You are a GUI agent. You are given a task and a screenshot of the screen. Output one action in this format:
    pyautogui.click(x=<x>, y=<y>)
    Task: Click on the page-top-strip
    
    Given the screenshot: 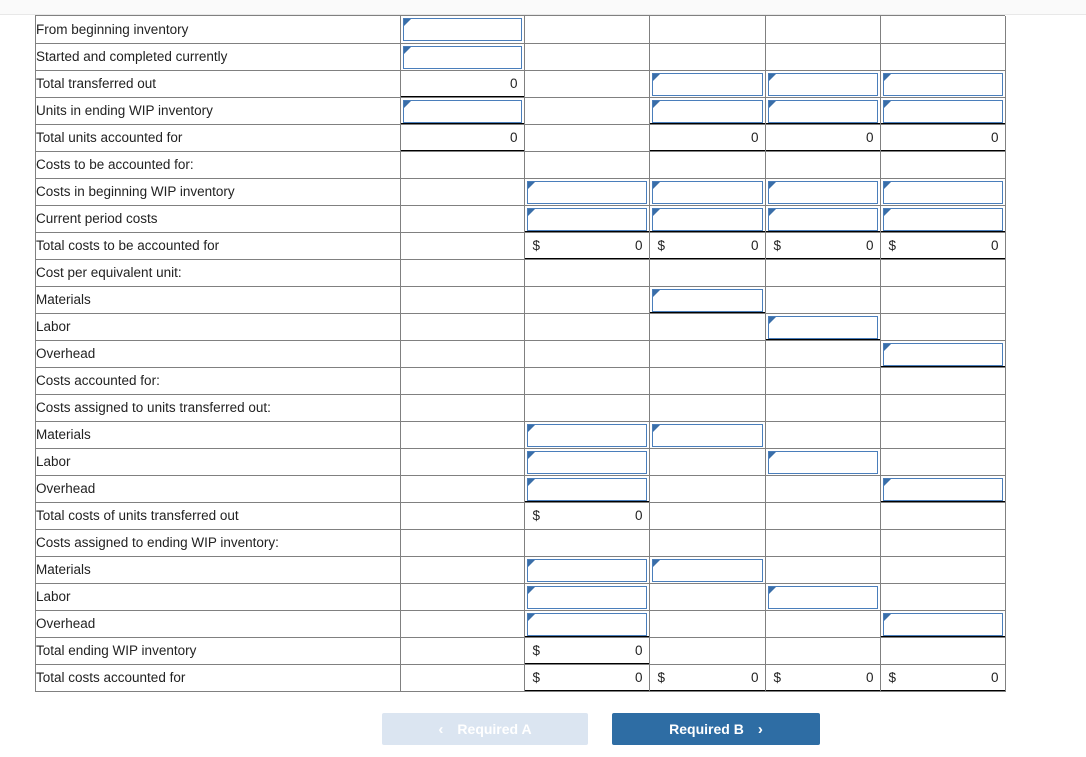 What is the action you would take?
    pyautogui.click(x=543, y=7)
    